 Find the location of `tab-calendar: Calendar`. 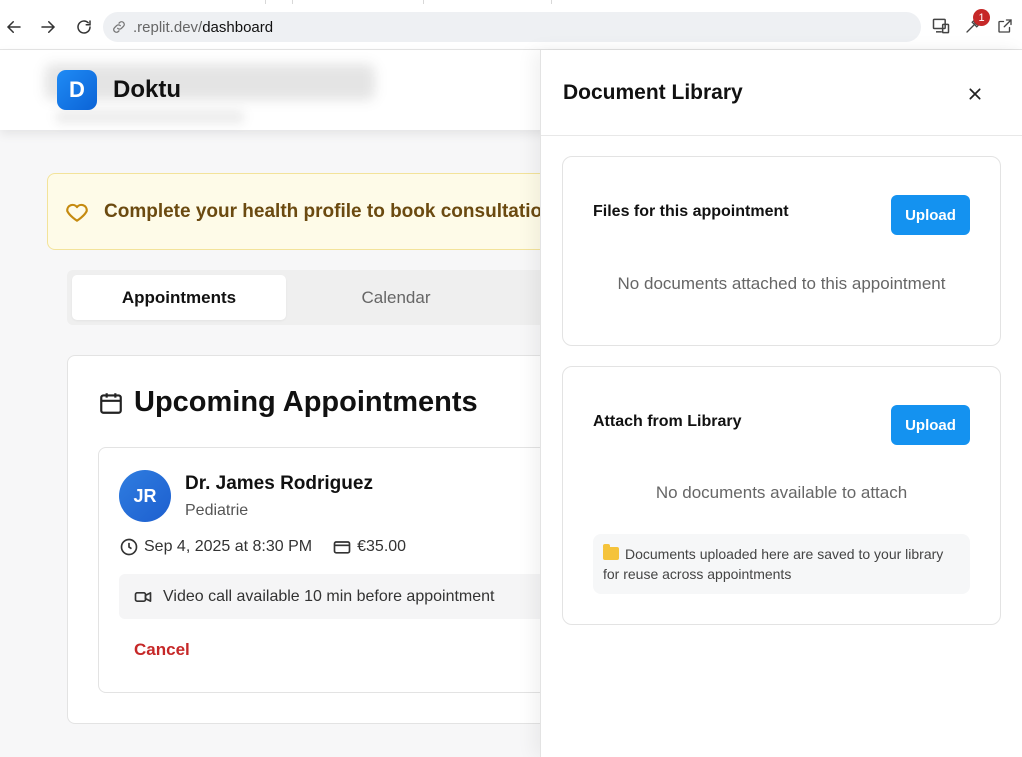

tab-calendar: Calendar is located at coordinates (396, 297).